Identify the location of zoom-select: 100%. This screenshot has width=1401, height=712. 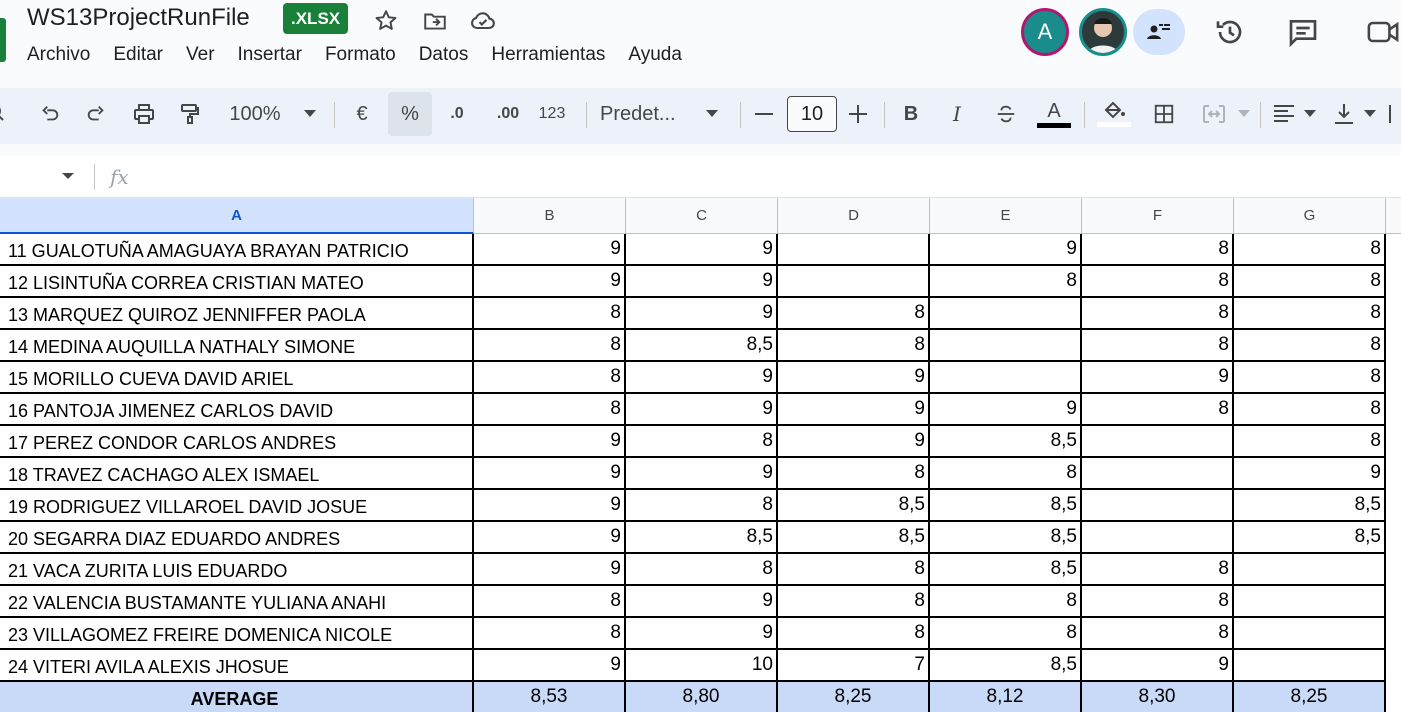
(255, 114).